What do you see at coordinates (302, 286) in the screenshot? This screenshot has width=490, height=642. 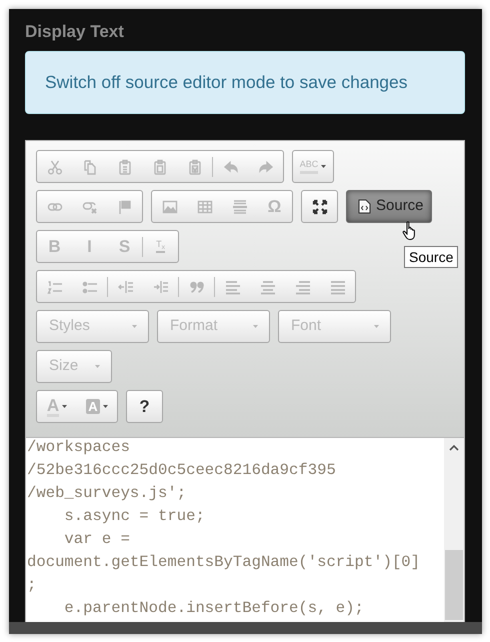 I see `align-right-icon` at bounding box center [302, 286].